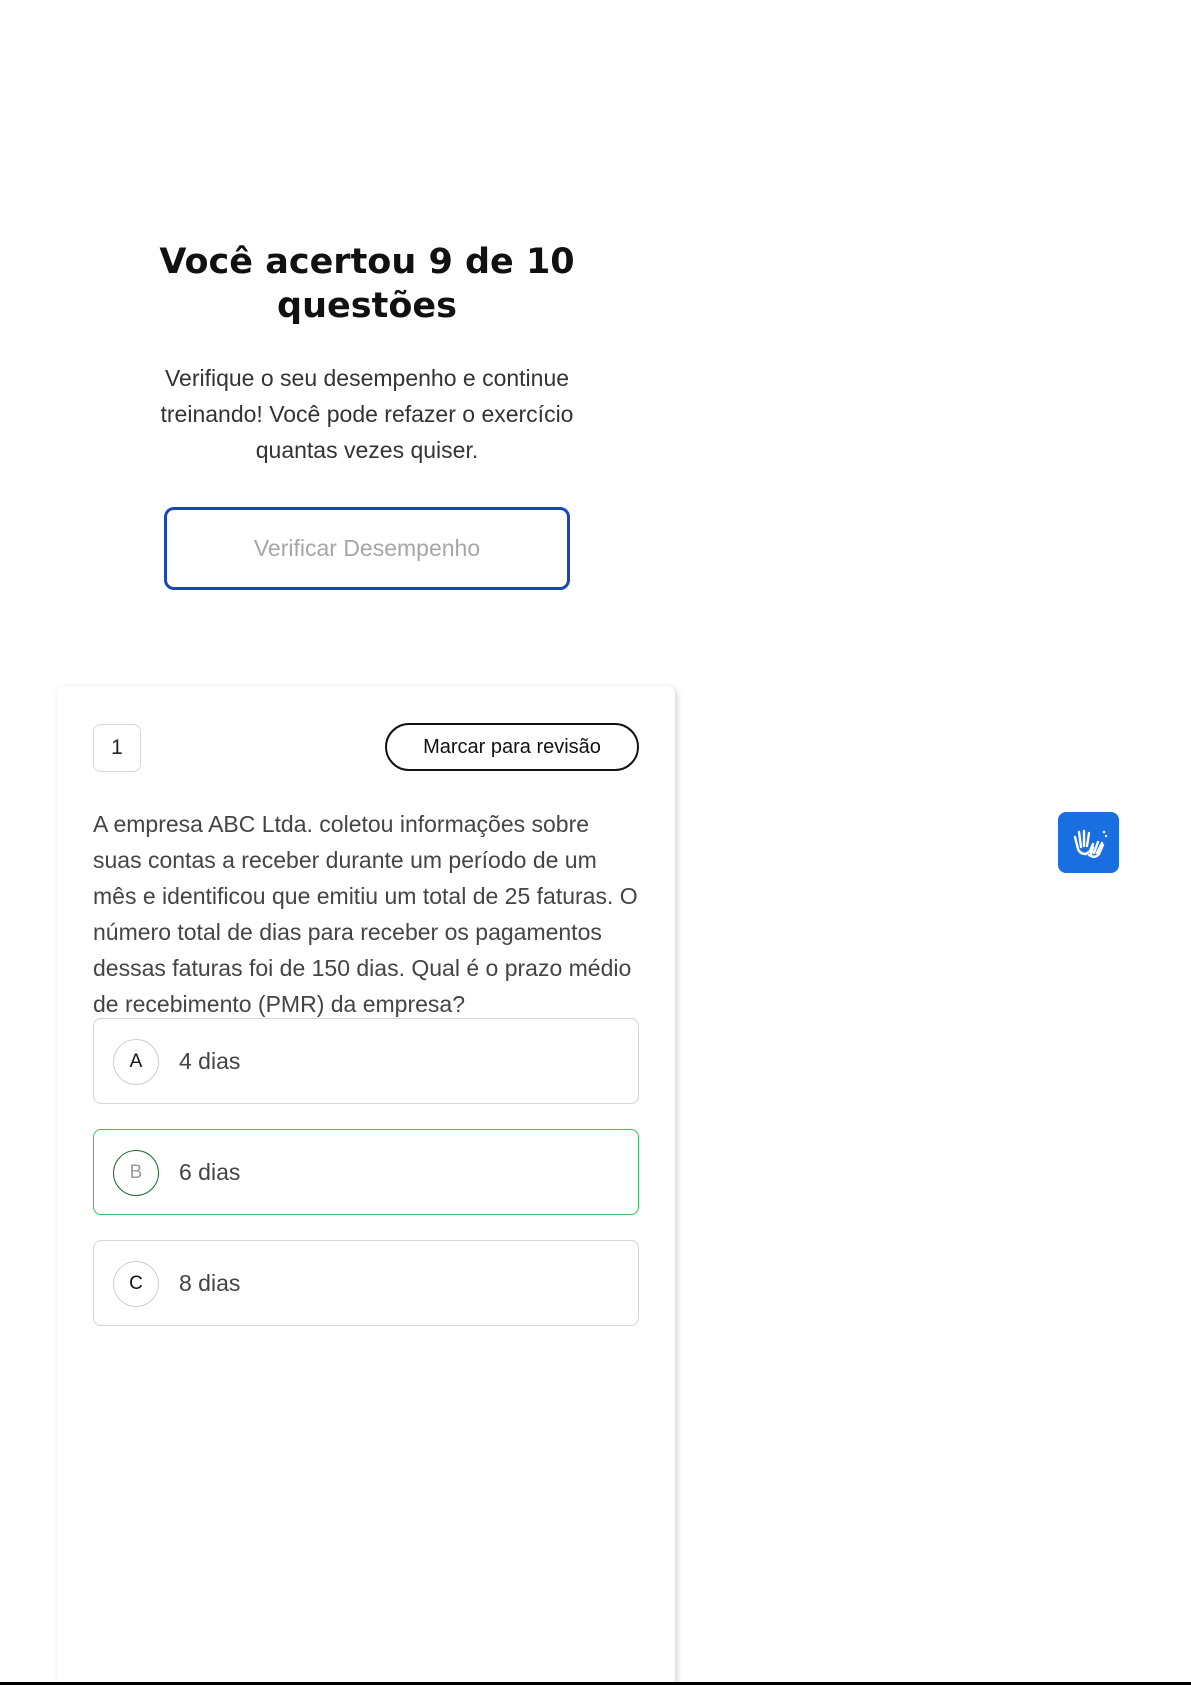 The height and width of the screenshot is (1685, 1191). I want to click on option-text: 6 dias, so click(210, 1171).